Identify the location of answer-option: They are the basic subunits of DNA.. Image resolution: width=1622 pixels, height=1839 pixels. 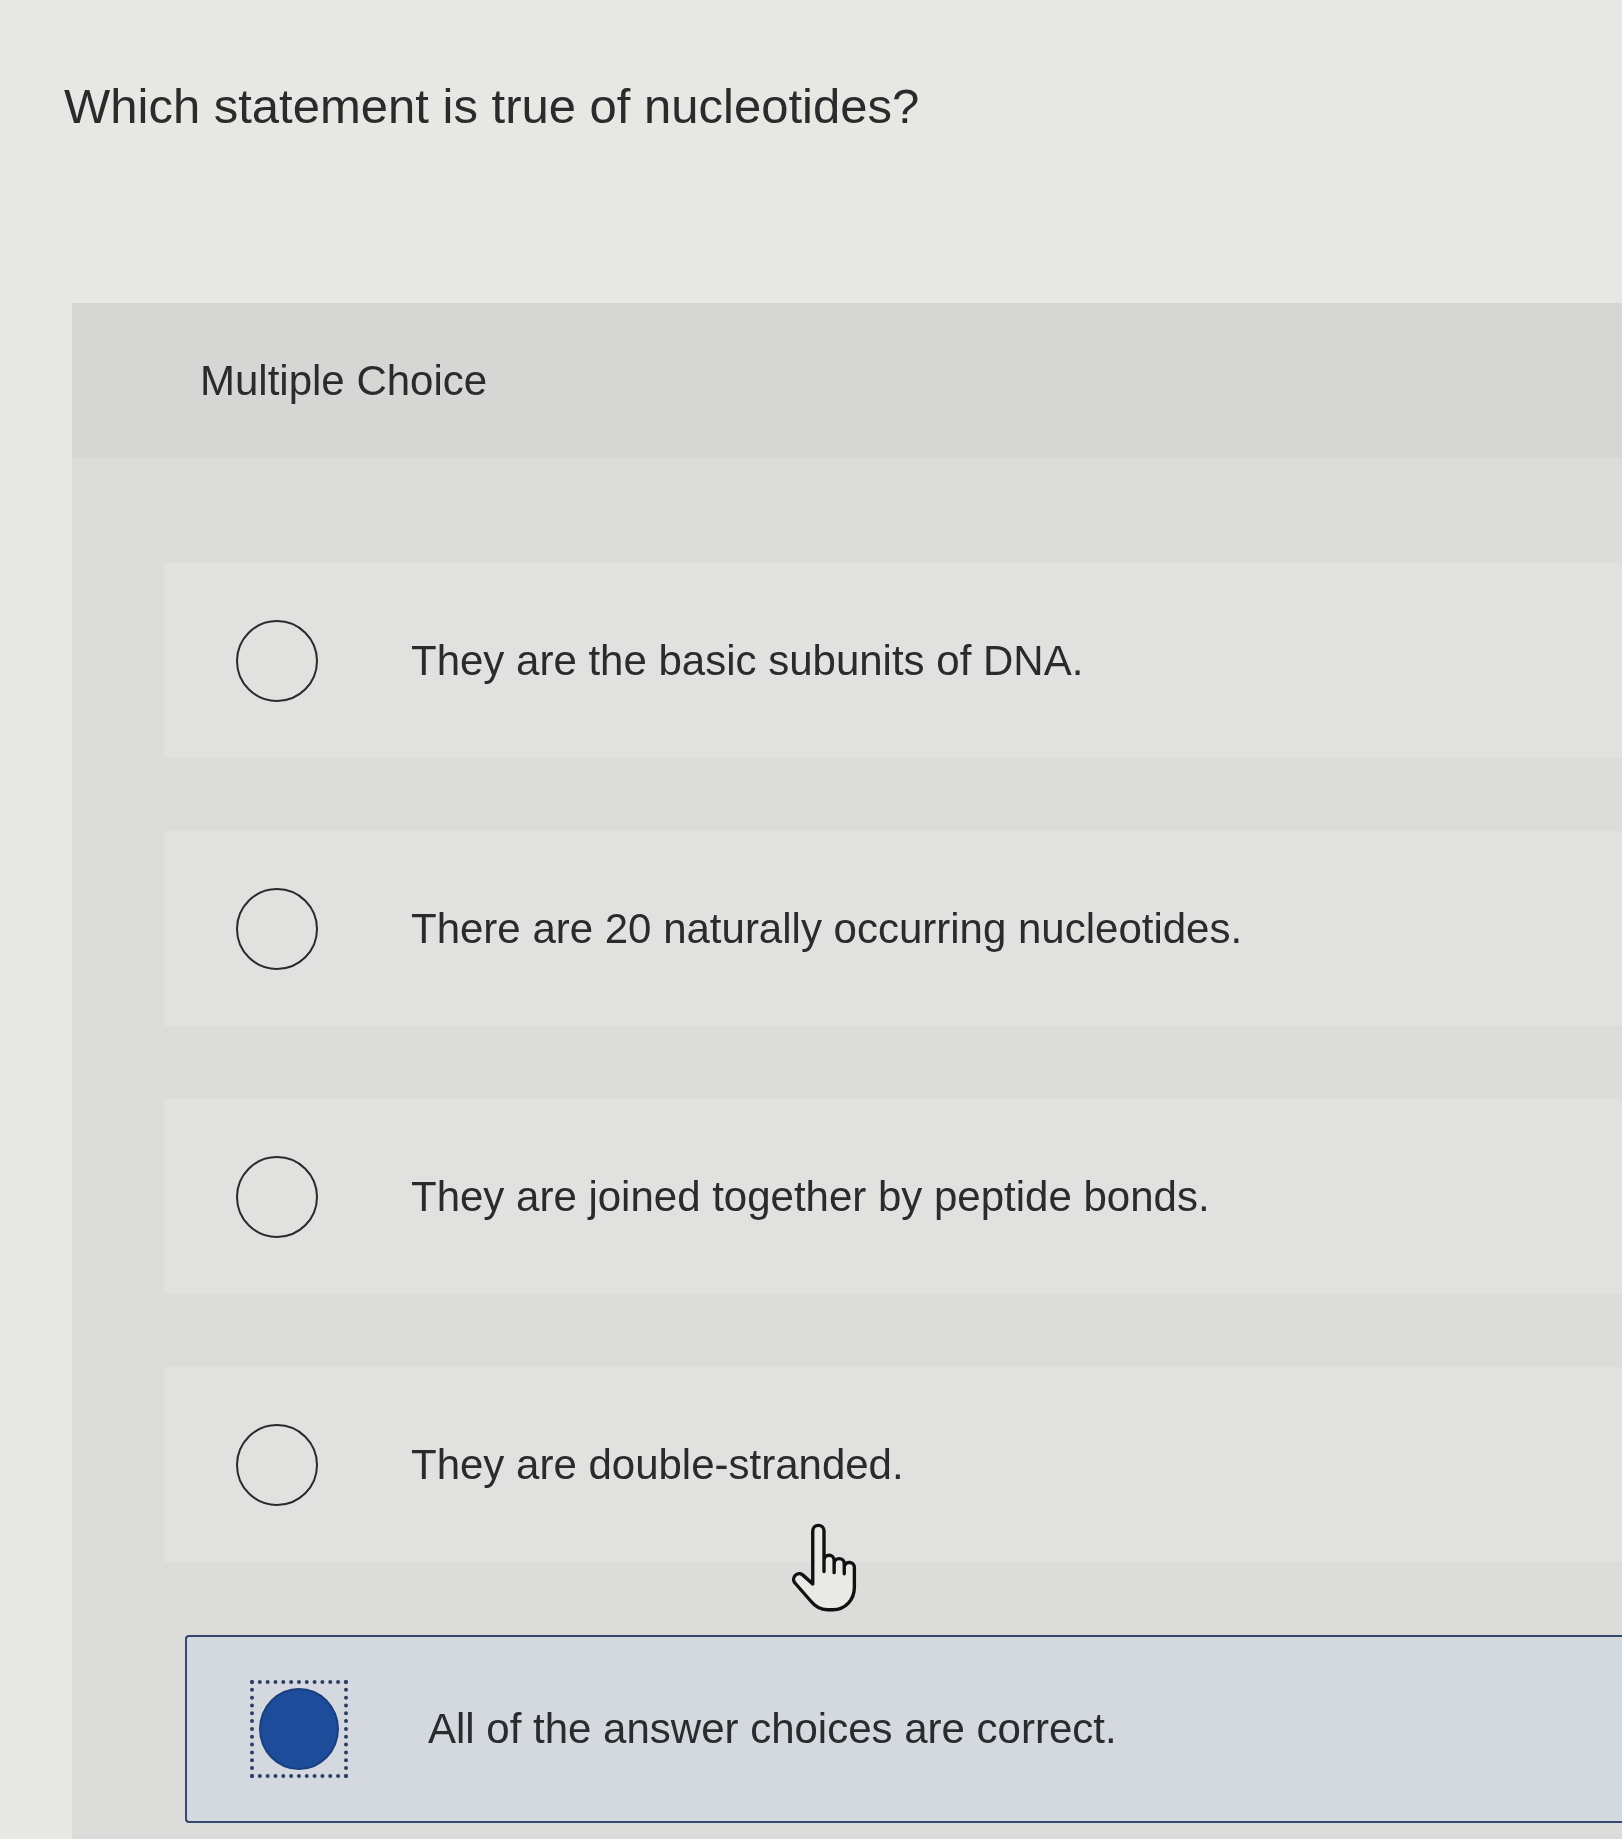
(893, 660).